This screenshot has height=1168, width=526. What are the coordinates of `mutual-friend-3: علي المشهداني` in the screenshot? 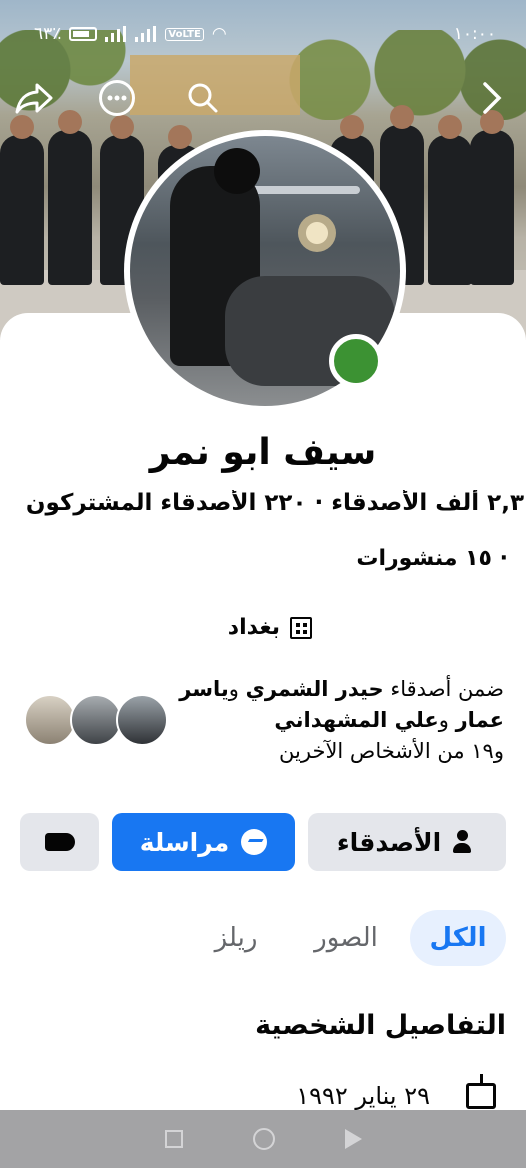 It's located at (356, 720).